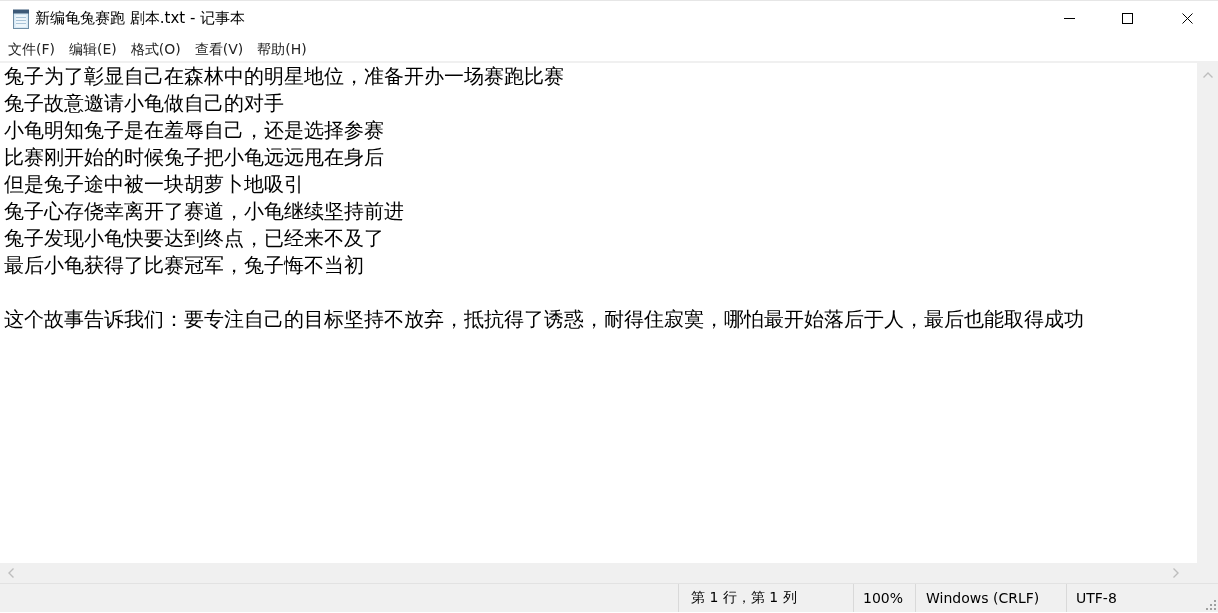 This screenshot has height=613, width=1218. What do you see at coordinates (1096, 598) in the screenshot?
I see `encoding: UTF-8` at bounding box center [1096, 598].